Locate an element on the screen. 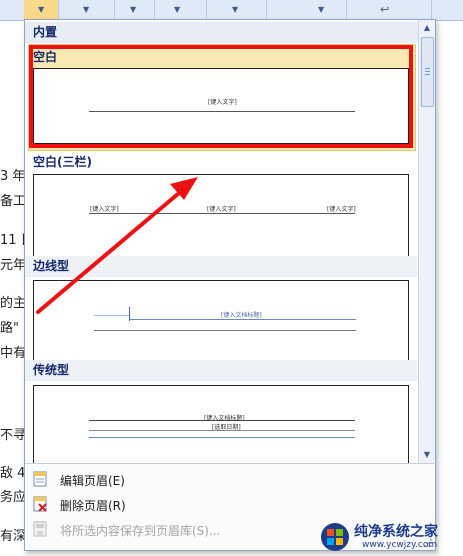  ribbon-strip: ▼ ▼ ▼ ▼ ▼ ▼ ↩ is located at coordinates (231, 10).